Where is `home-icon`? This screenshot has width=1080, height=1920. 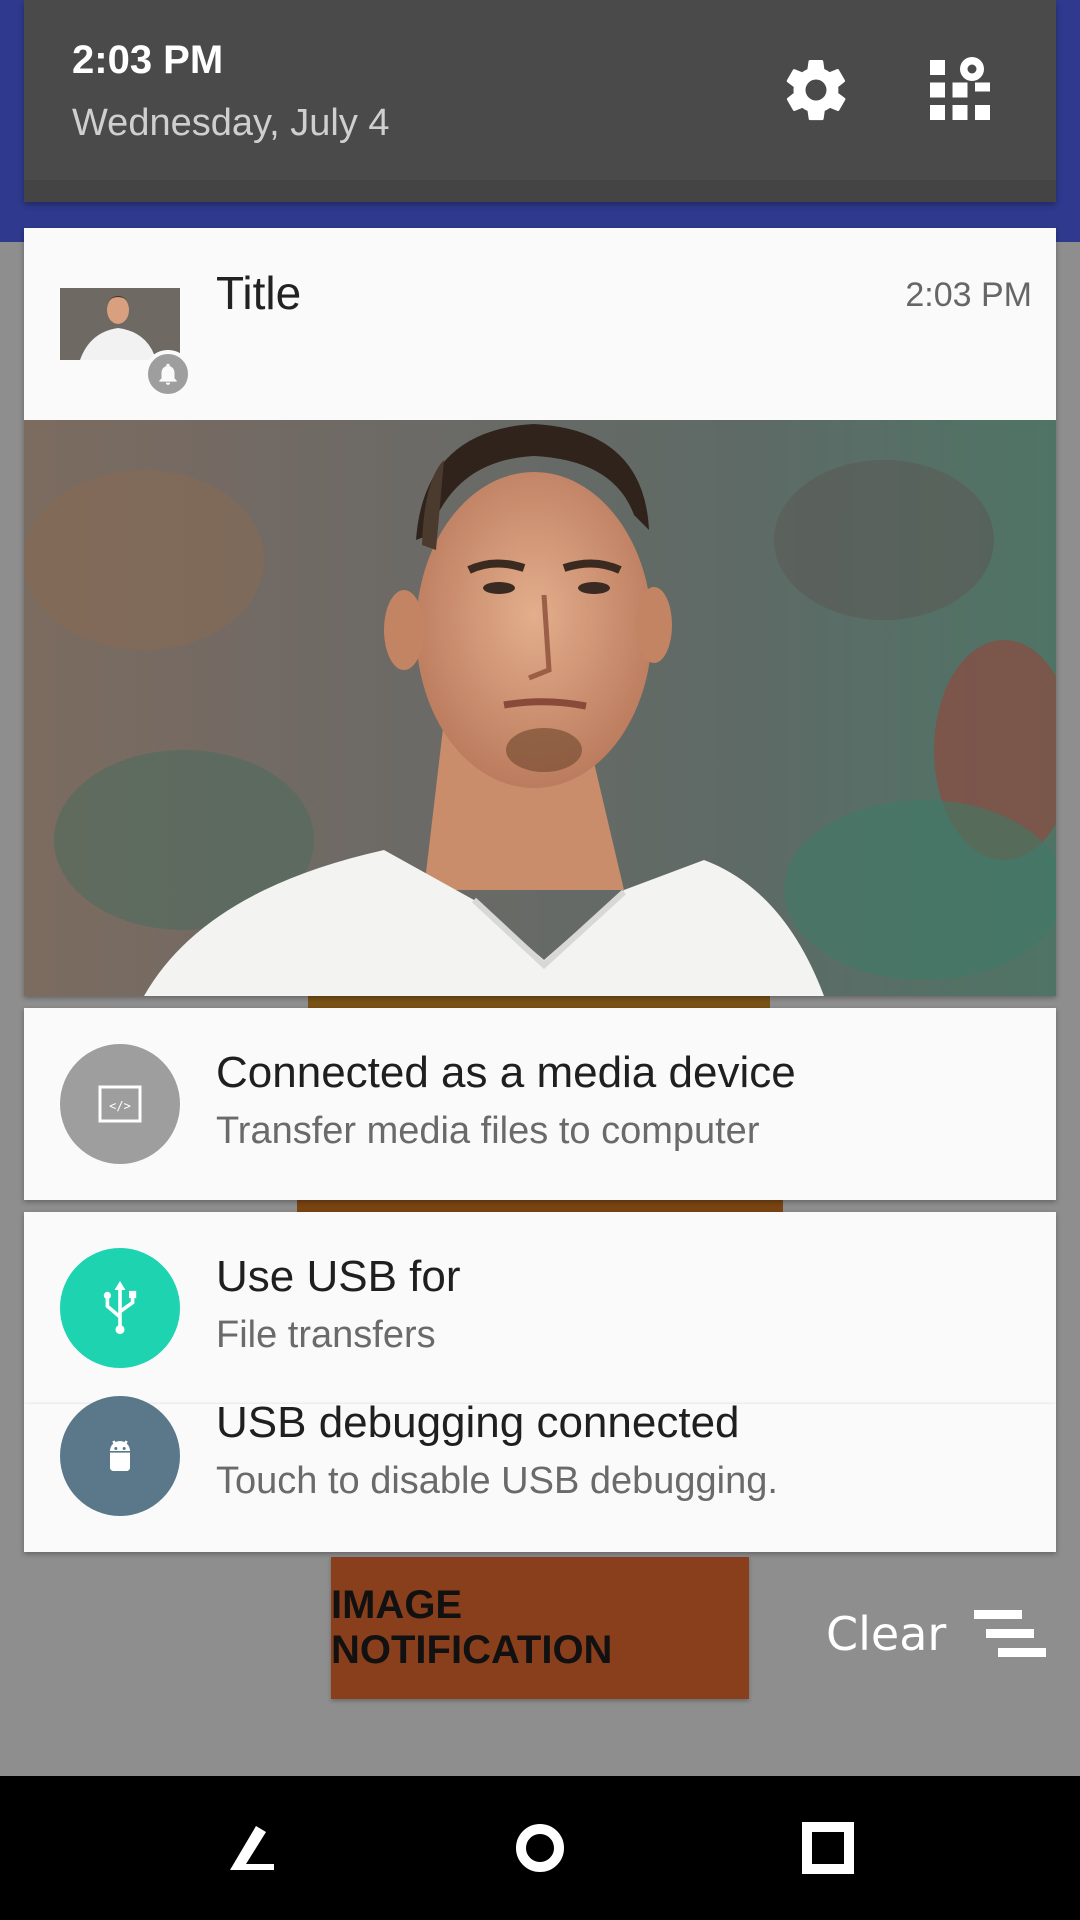 home-icon is located at coordinates (540, 1848).